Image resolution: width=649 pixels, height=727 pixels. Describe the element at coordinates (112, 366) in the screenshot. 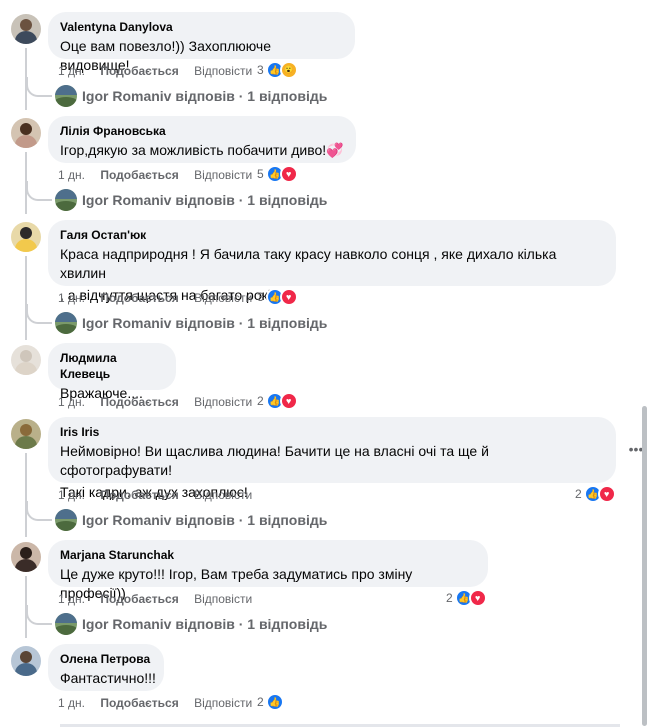

I see `comment-author: Людмила Клевець` at that location.